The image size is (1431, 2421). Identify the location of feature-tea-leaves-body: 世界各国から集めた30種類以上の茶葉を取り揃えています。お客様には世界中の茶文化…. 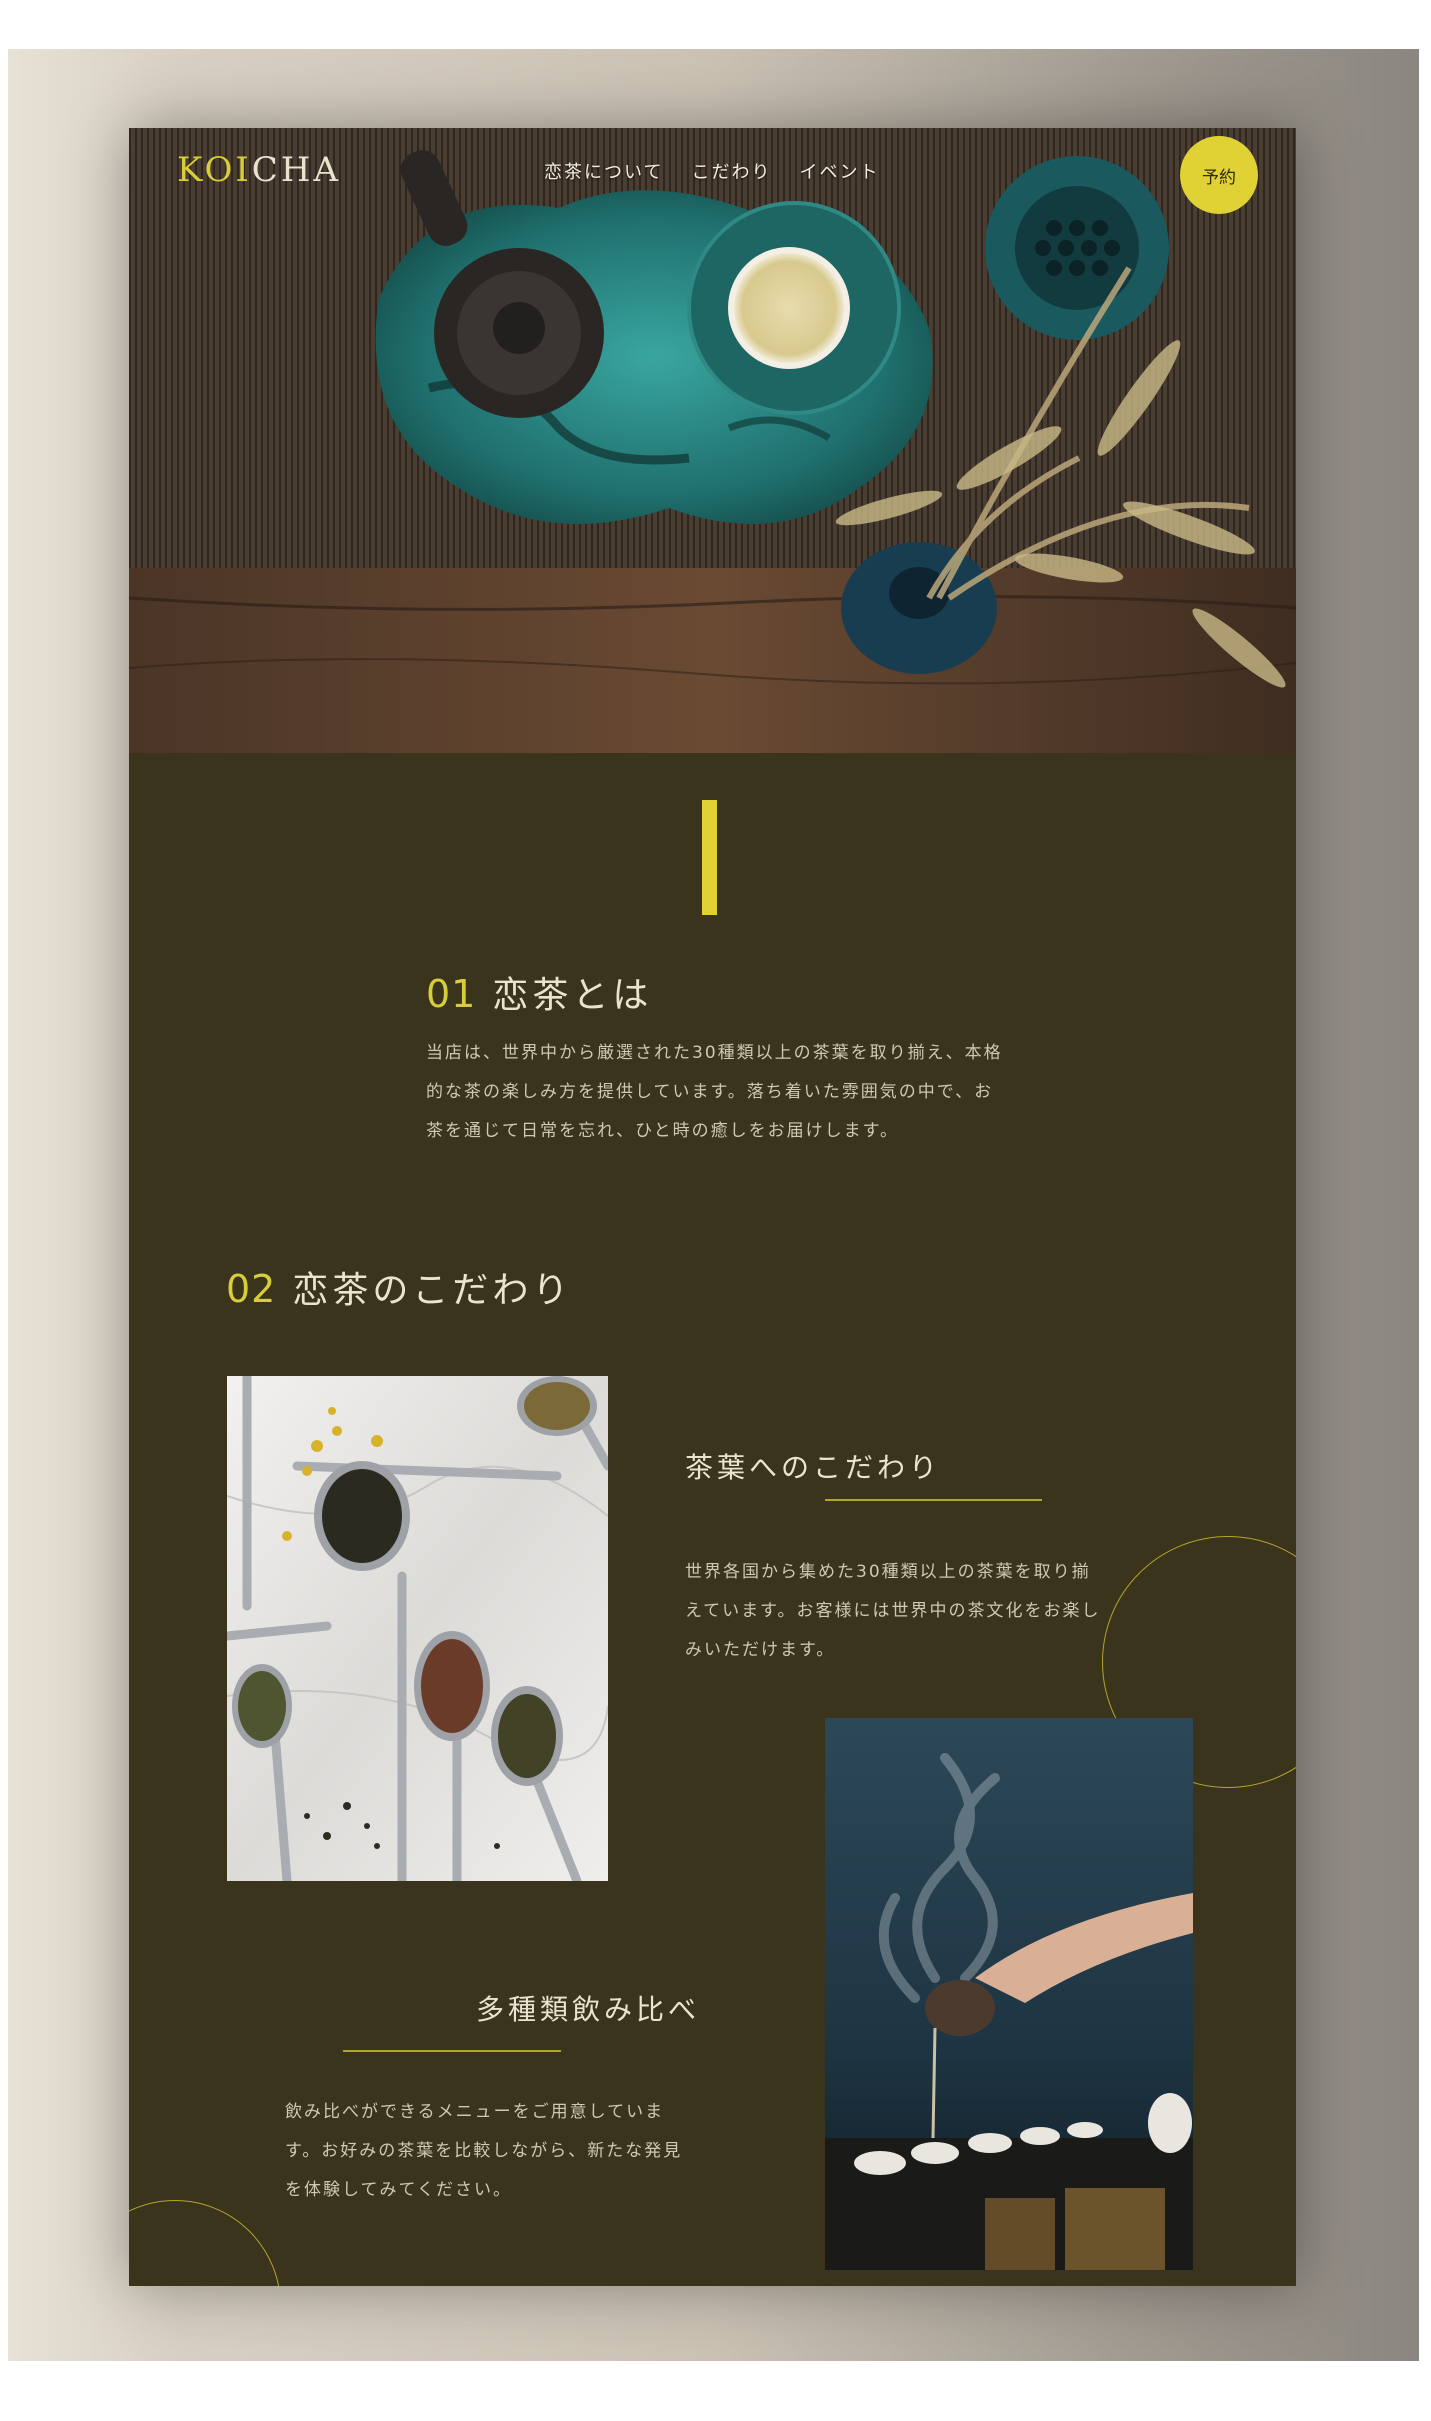
(893, 1611).